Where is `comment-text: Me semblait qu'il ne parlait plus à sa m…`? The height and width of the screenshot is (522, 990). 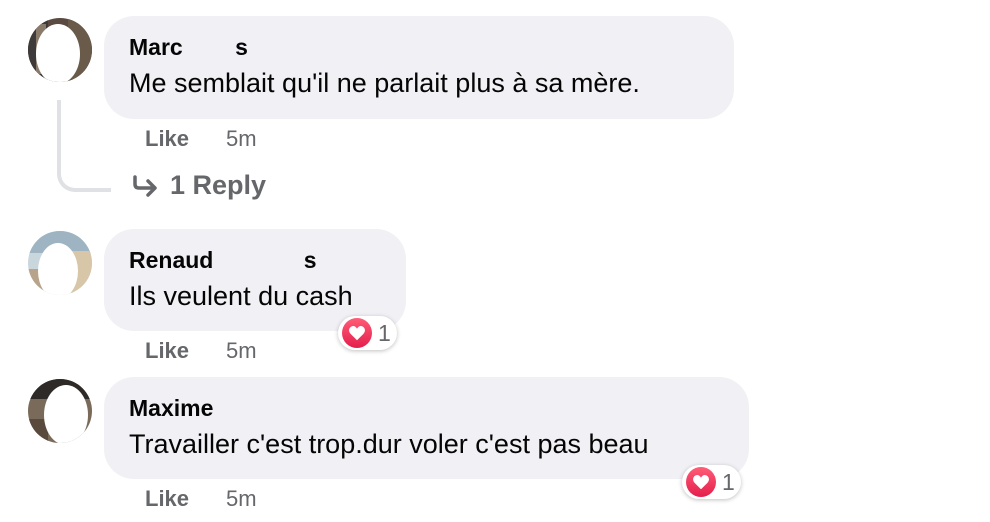 comment-text: Me semblait qu'il ne parlait plus à sa m… is located at coordinates (384, 83).